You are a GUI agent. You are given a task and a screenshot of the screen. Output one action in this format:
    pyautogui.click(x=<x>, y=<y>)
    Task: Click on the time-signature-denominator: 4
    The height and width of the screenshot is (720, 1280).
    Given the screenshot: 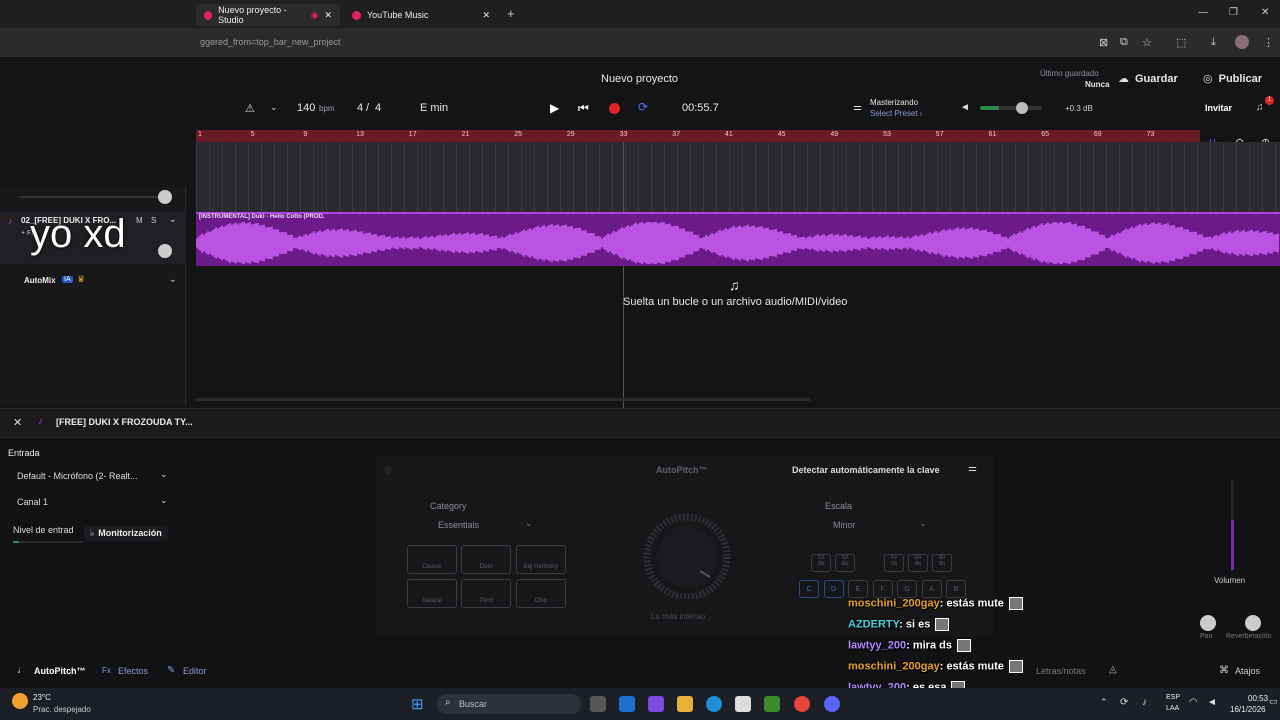 What is the action you would take?
    pyautogui.click(x=378, y=108)
    